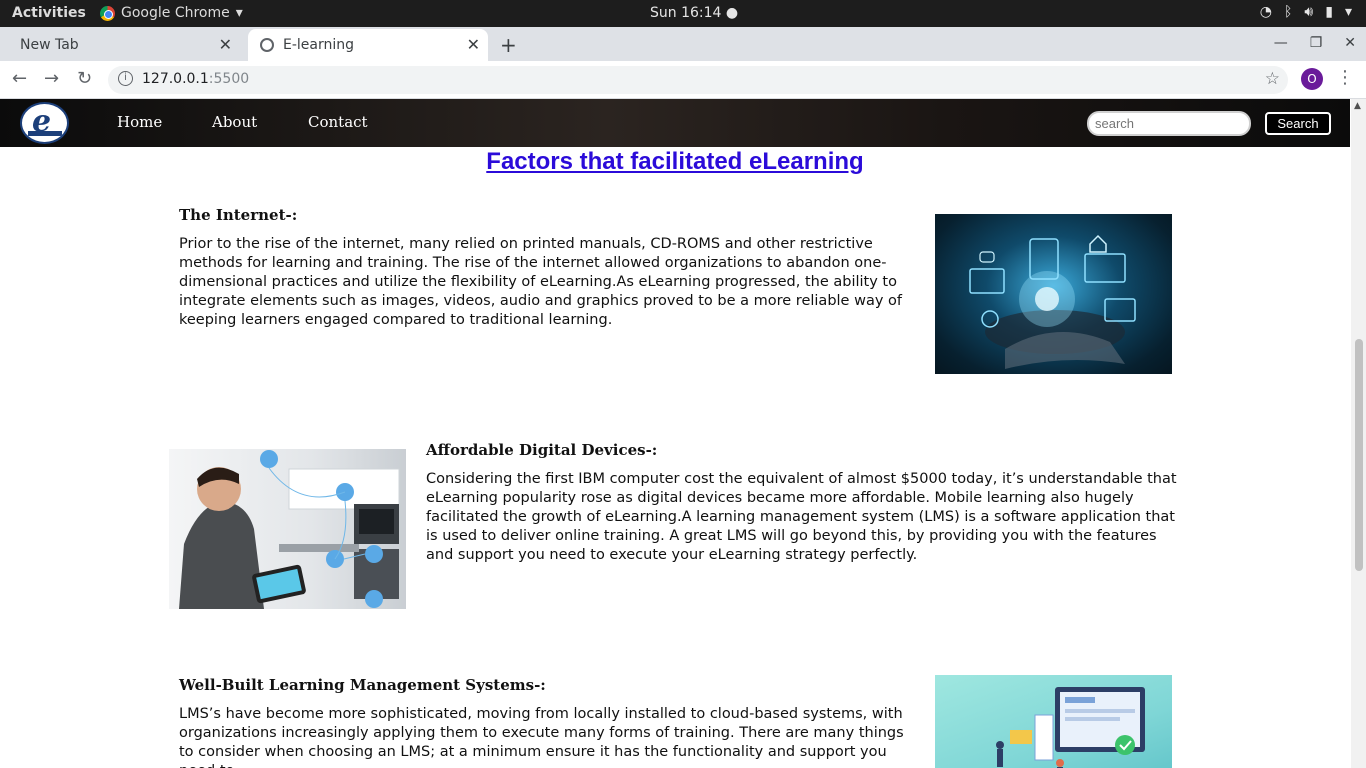  What do you see at coordinates (675, 123) in the screenshot?
I see `site-navbar: e Home About Contact Search` at bounding box center [675, 123].